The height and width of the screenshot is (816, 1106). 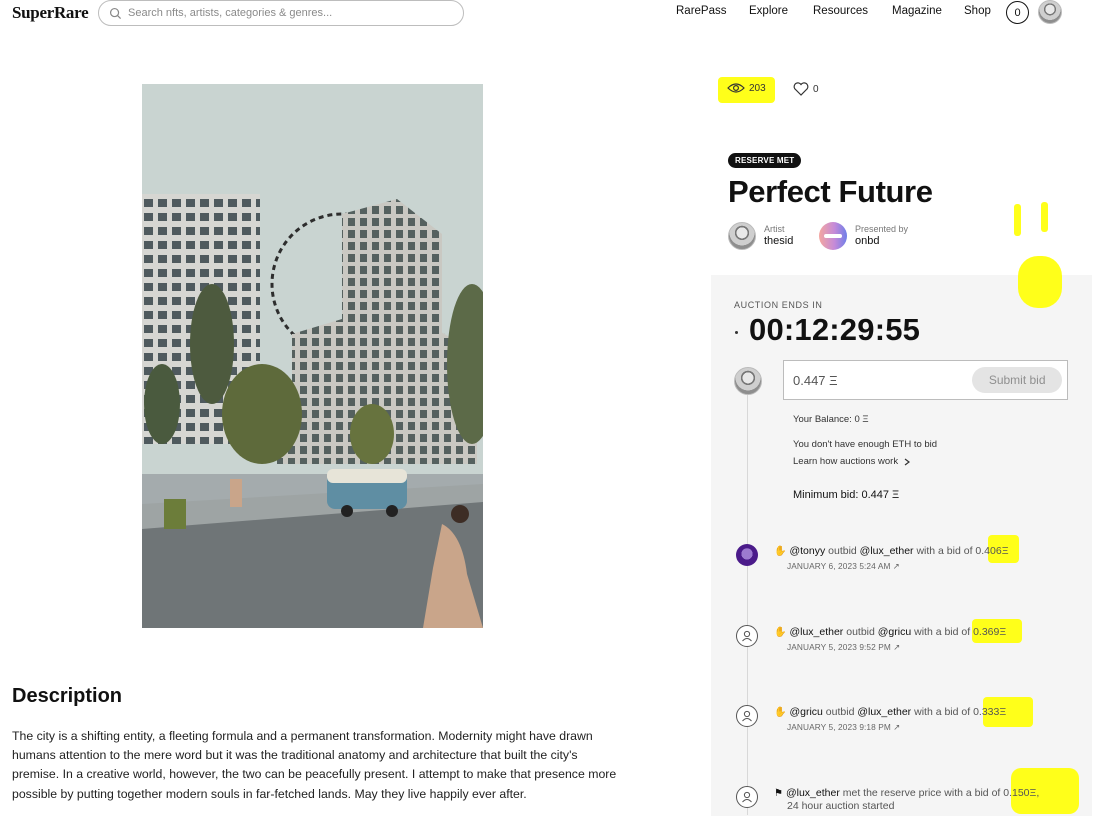 I want to click on history-timeline, so click(x=747, y=605).